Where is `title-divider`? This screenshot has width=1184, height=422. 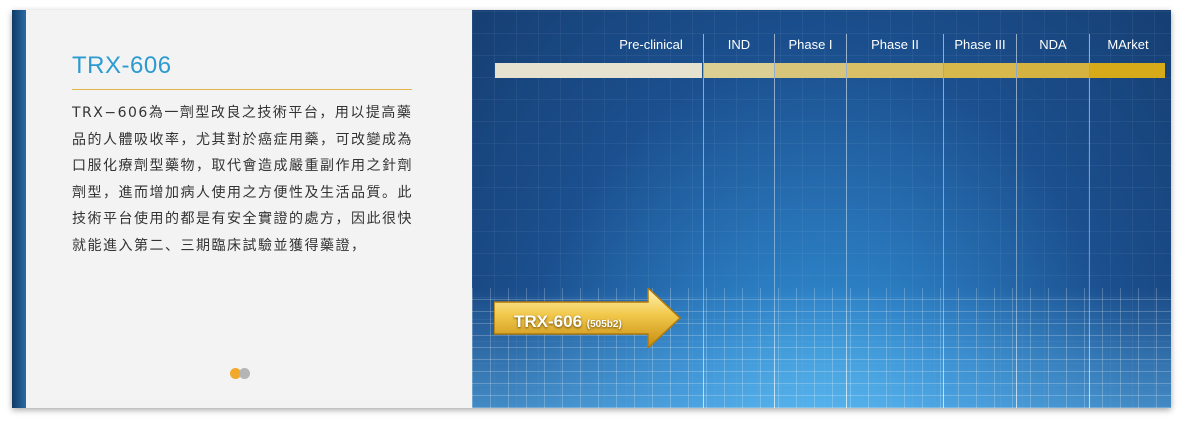 title-divider is located at coordinates (242, 89).